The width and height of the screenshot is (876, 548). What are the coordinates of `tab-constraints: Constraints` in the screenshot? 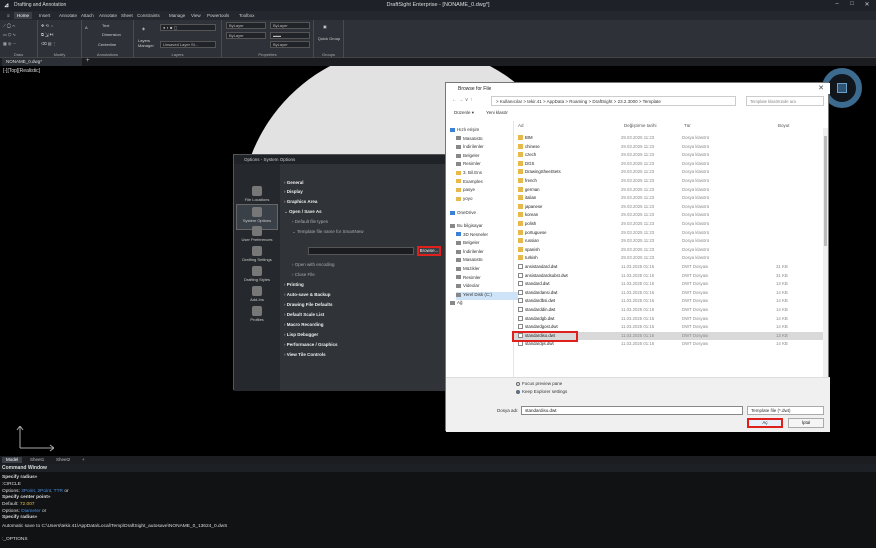 It's located at (148, 15).